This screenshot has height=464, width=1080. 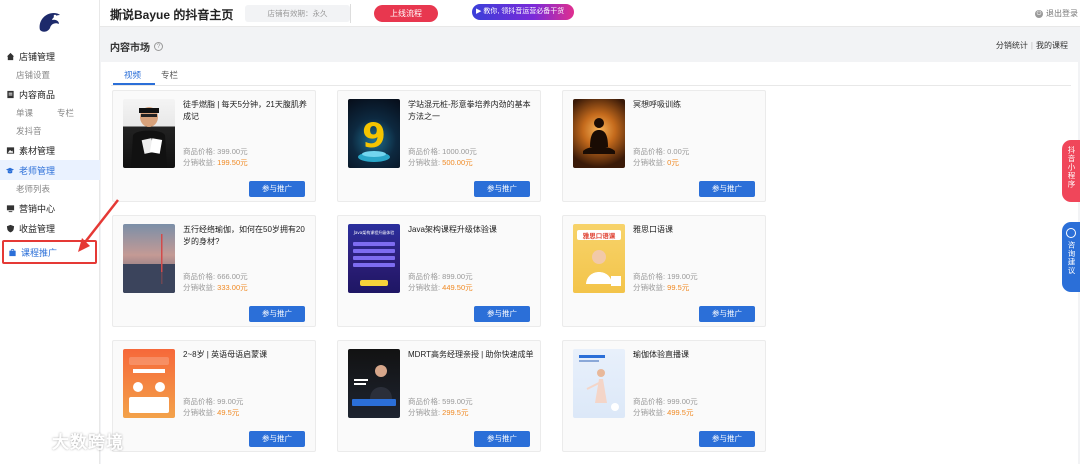 I want to click on store-expiry-badge: 店铺有效期：永久, so click(x=297, y=13).